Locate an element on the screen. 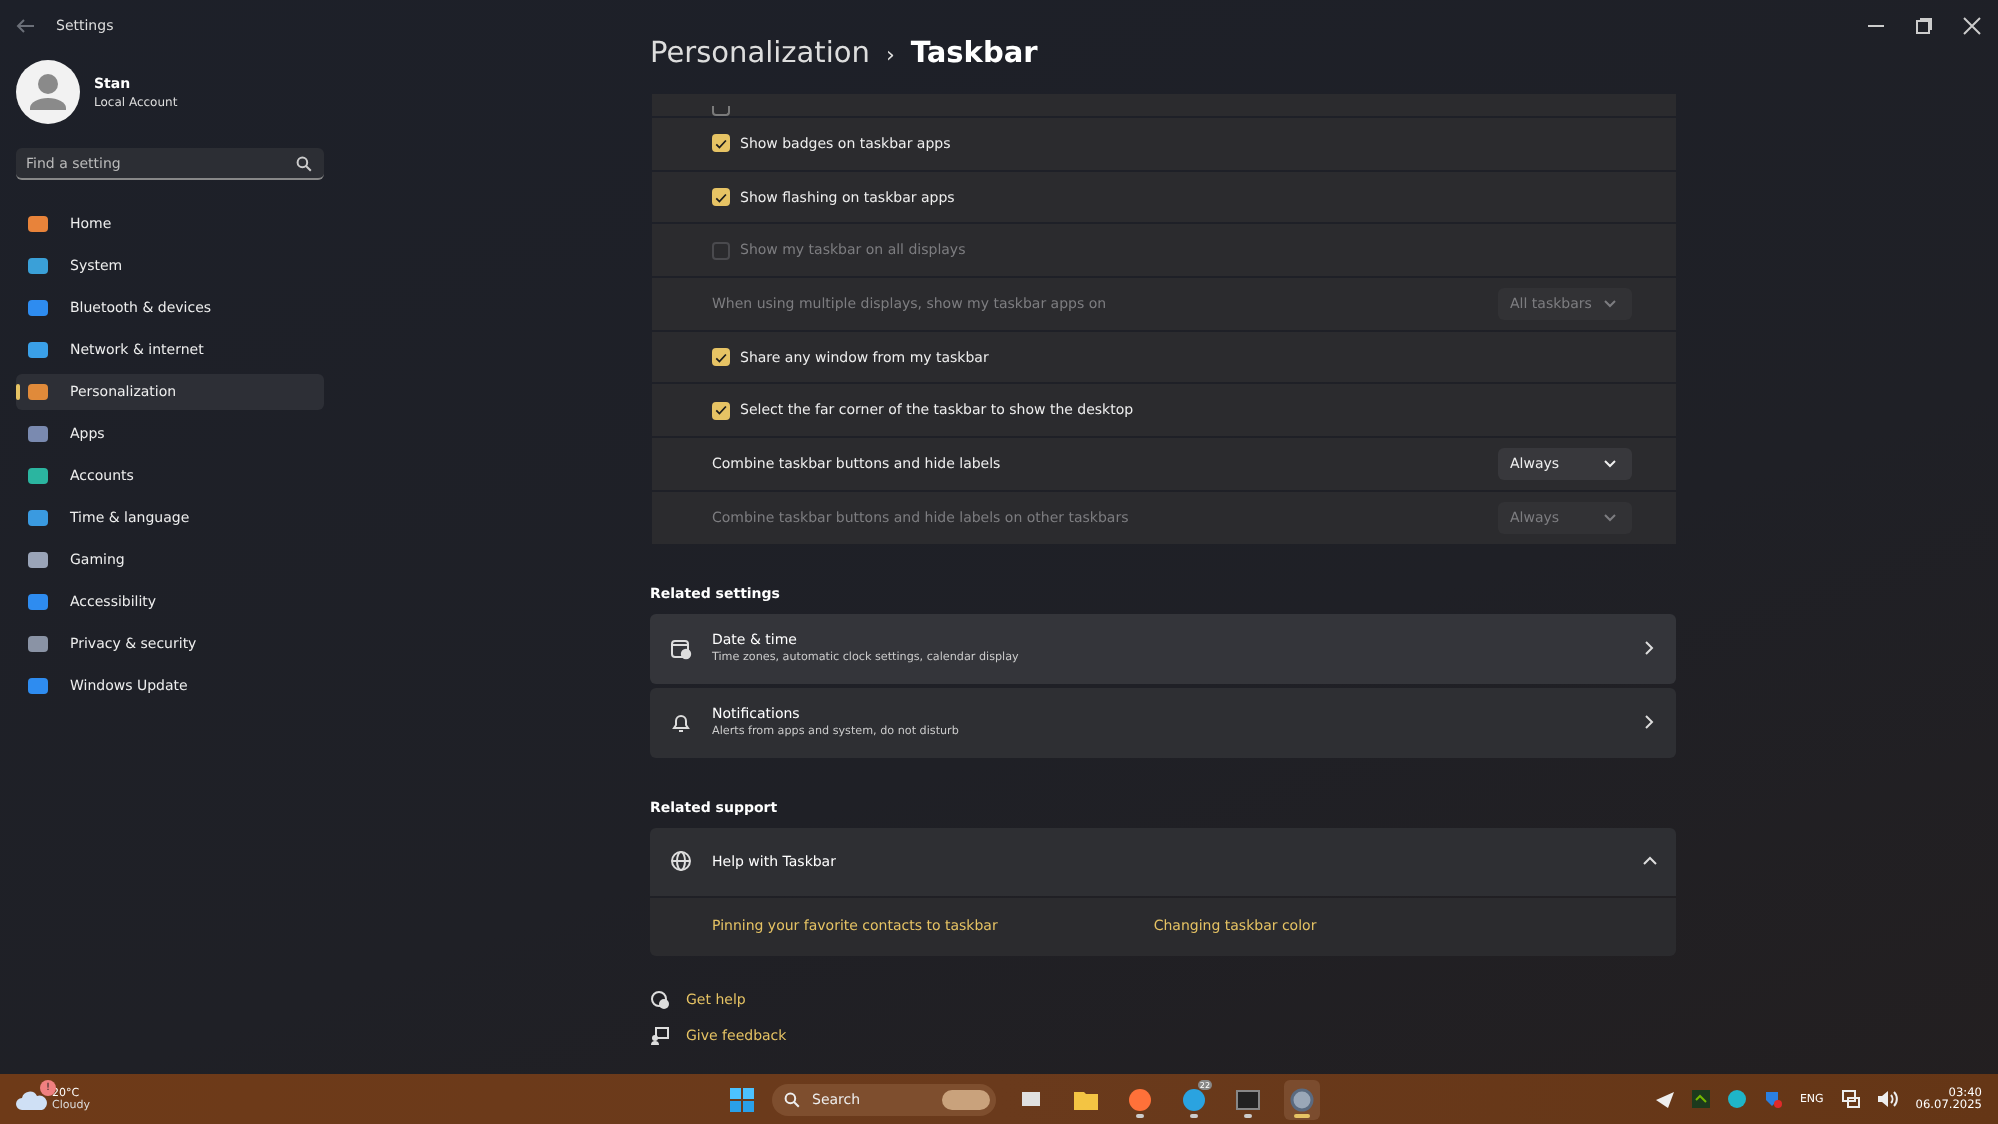 This screenshot has height=1124, width=1998. network-icon is located at coordinates (1850, 1099).